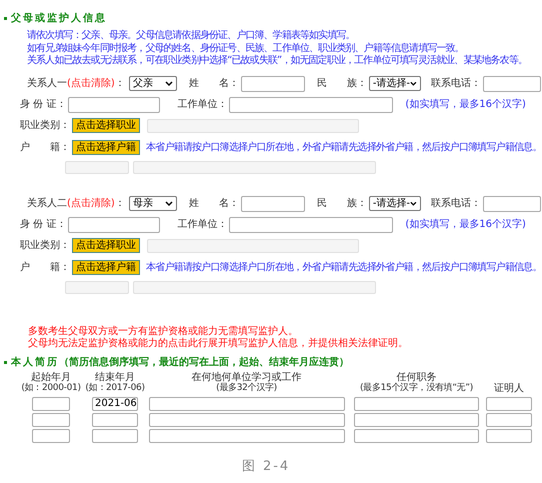 This screenshot has width=542, height=483. Describe the element at coordinates (191, 36) in the screenshot. I see `instruction-text: 请依次填写：父亲、母亲。父母信息请依据身份证、户口簿、学籍表等如实填写。` at that location.